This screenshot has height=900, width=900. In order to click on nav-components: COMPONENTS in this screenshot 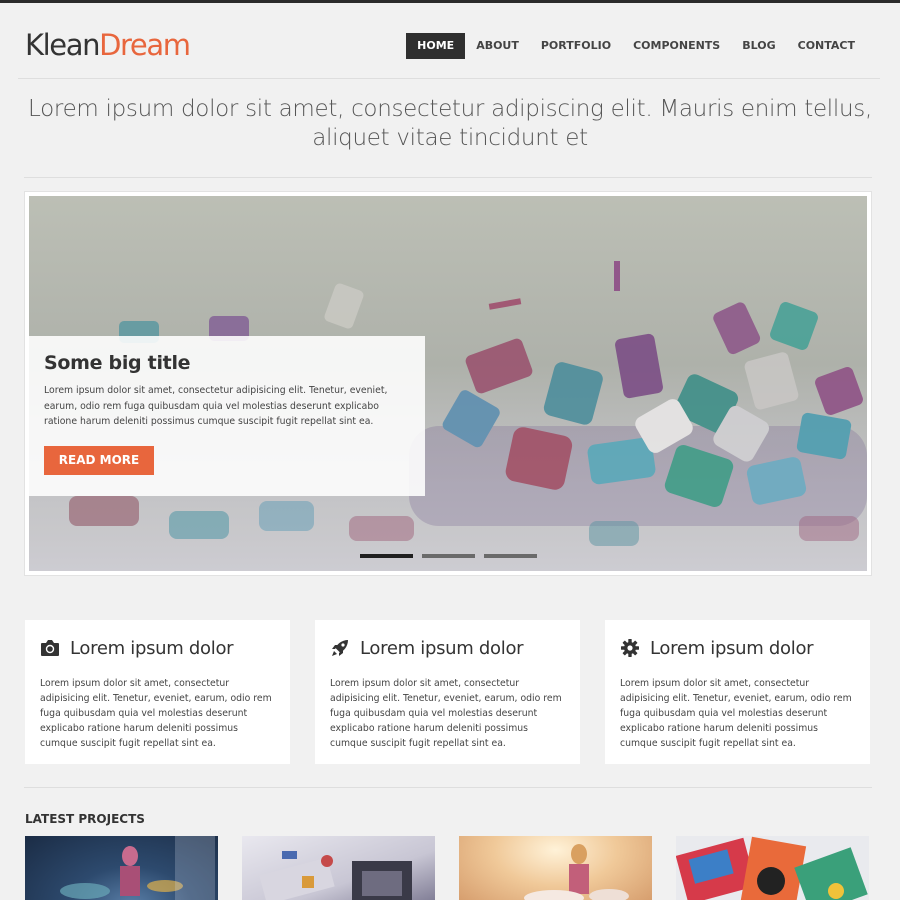, I will do `click(676, 46)`.